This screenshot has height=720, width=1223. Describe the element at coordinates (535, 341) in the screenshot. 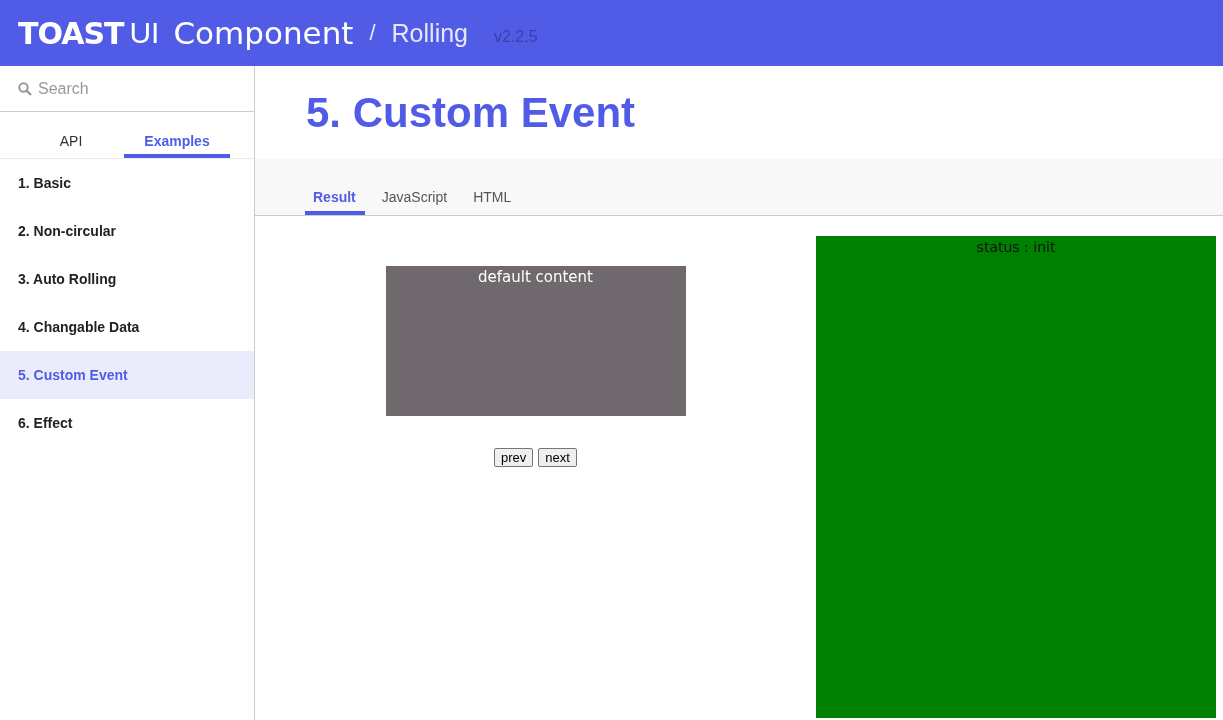

I see `rolling-panel: default content` at that location.